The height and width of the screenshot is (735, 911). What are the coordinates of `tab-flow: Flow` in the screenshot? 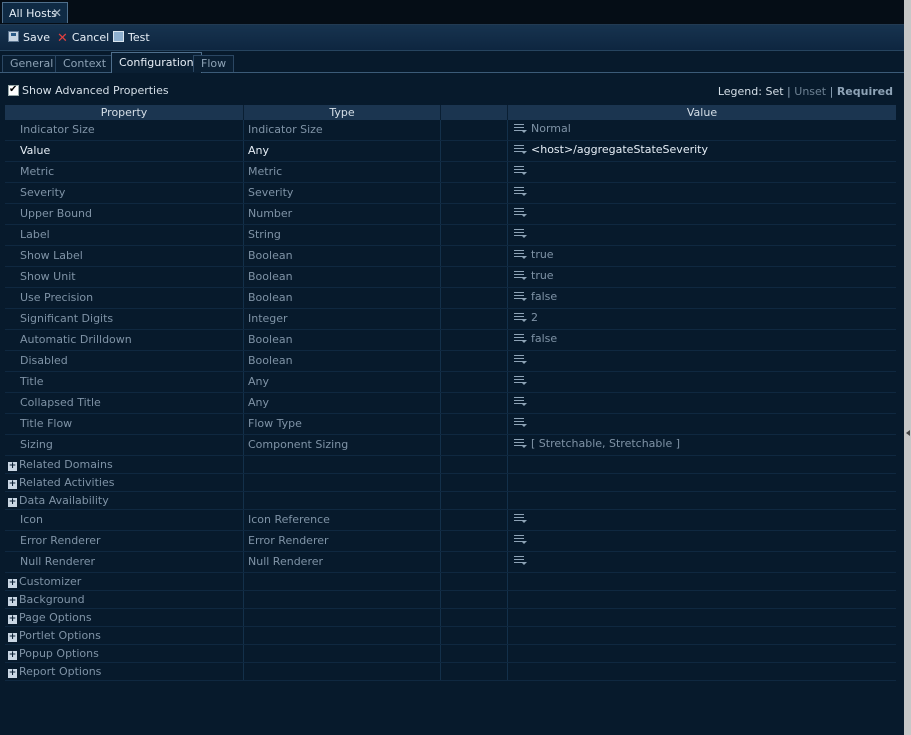 It's located at (214, 63).